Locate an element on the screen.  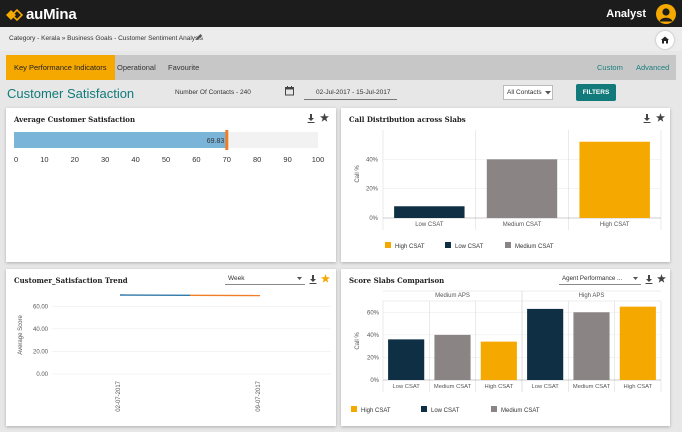
tab-key-performance-indicators: Key Performance Indicators is located at coordinates (60, 67).